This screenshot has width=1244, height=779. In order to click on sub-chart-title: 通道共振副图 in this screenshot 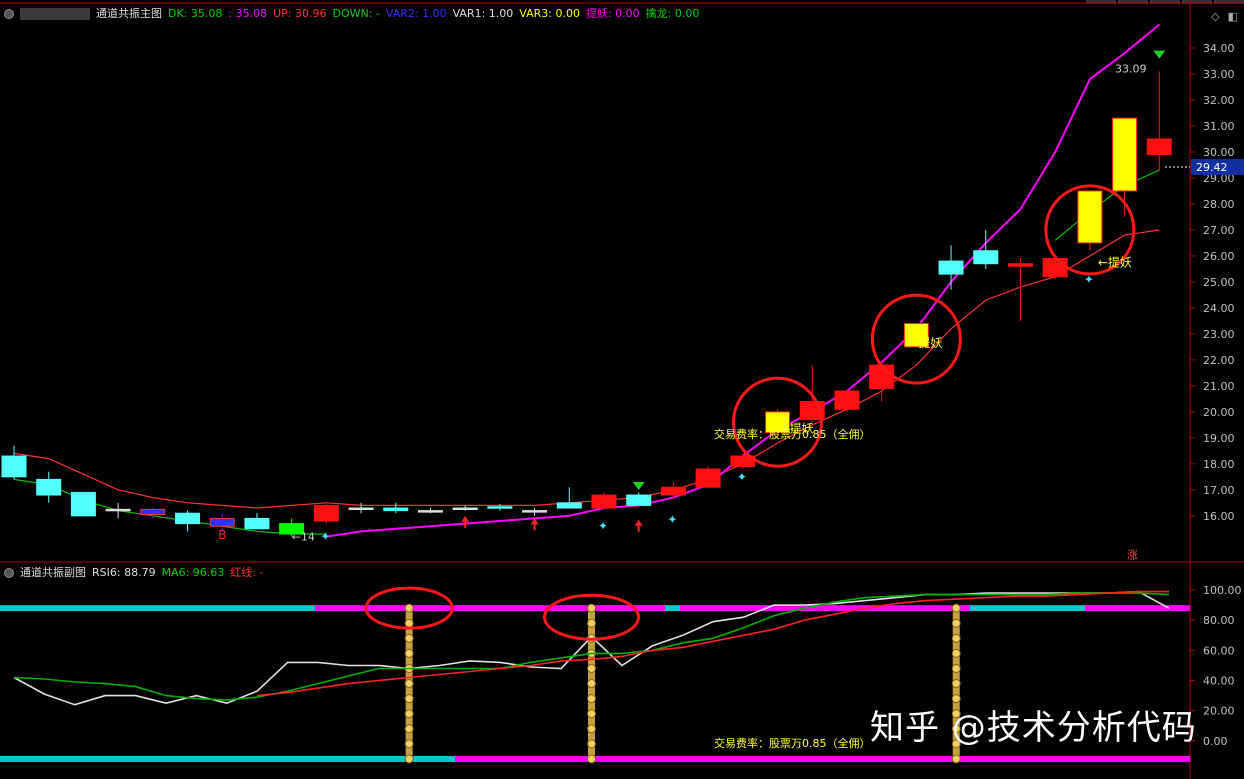, I will do `click(53, 572)`.